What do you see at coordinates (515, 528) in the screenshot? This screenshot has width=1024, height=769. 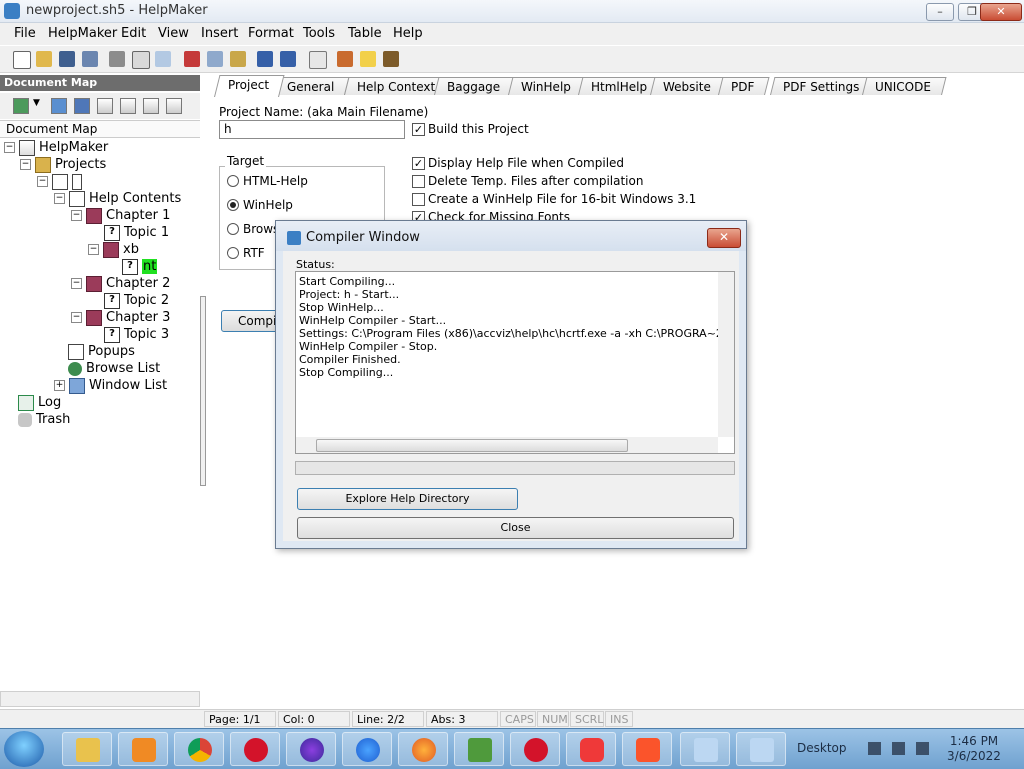 I see `close-dialog-button: Close` at bounding box center [515, 528].